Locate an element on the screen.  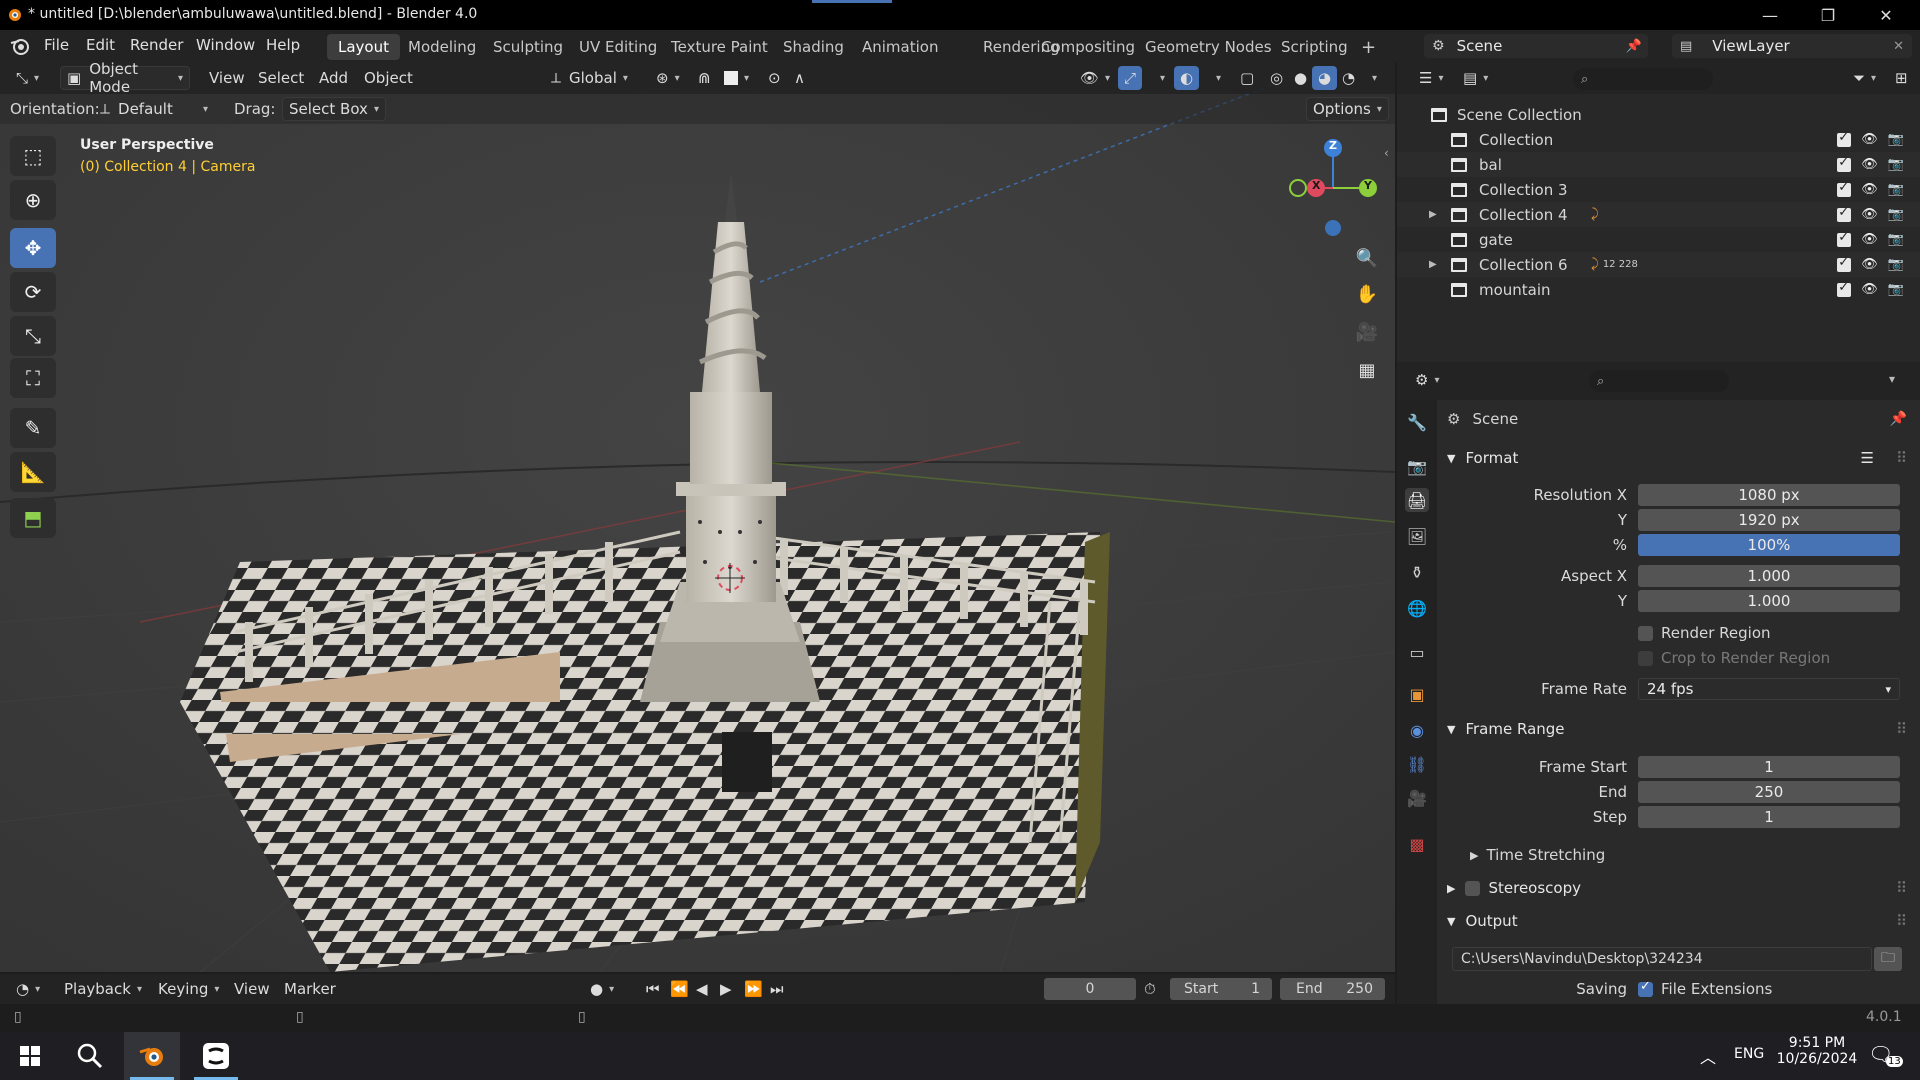
play-button: ▶ is located at coordinates (726, 989).